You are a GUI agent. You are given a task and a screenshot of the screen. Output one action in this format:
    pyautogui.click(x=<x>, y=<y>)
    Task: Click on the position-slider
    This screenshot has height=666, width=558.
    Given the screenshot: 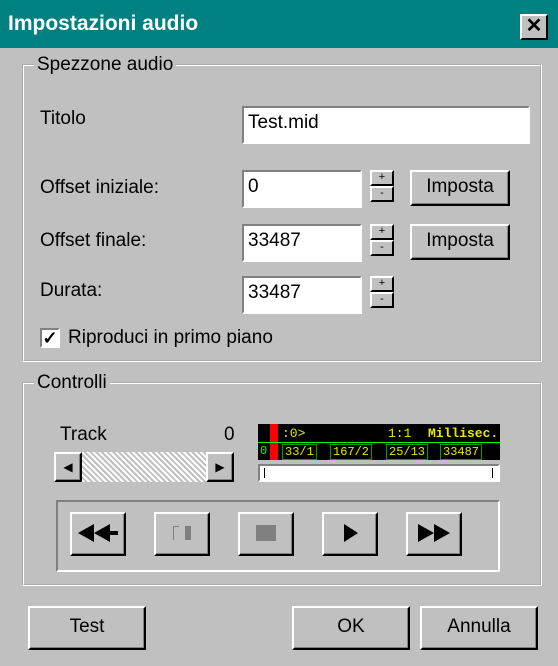 What is the action you would take?
    pyautogui.click(x=379, y=473)
    